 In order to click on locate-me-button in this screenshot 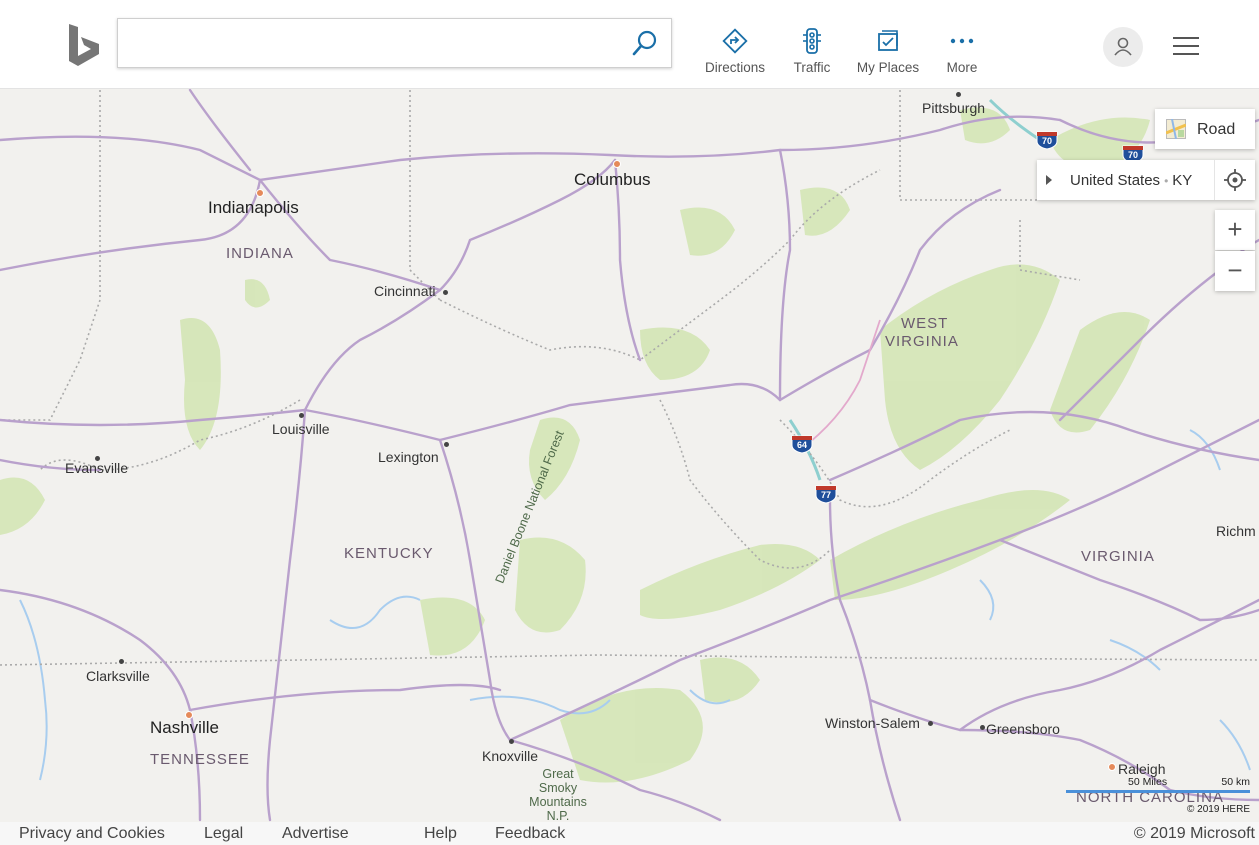, I will do `click(1234, 180)`.